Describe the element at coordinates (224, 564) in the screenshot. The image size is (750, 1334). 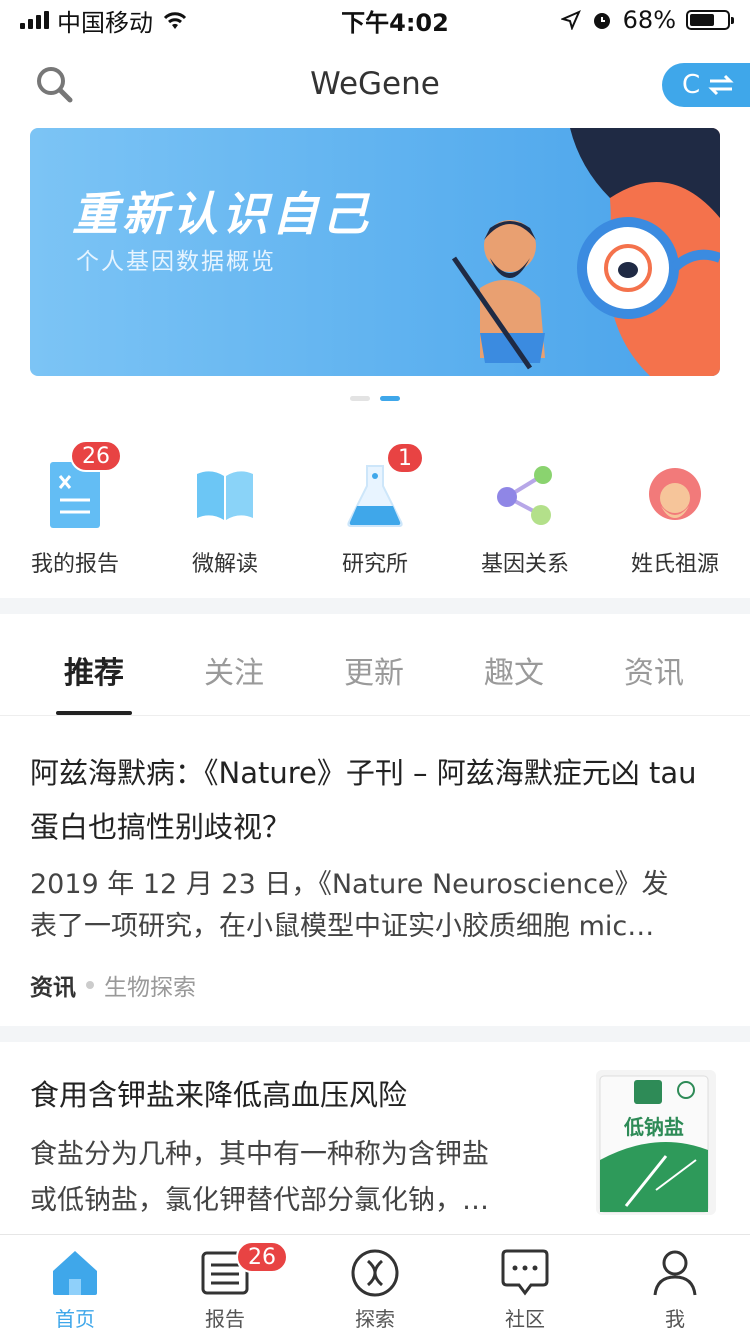
I see `quick-item-label: 微解读` at that location.